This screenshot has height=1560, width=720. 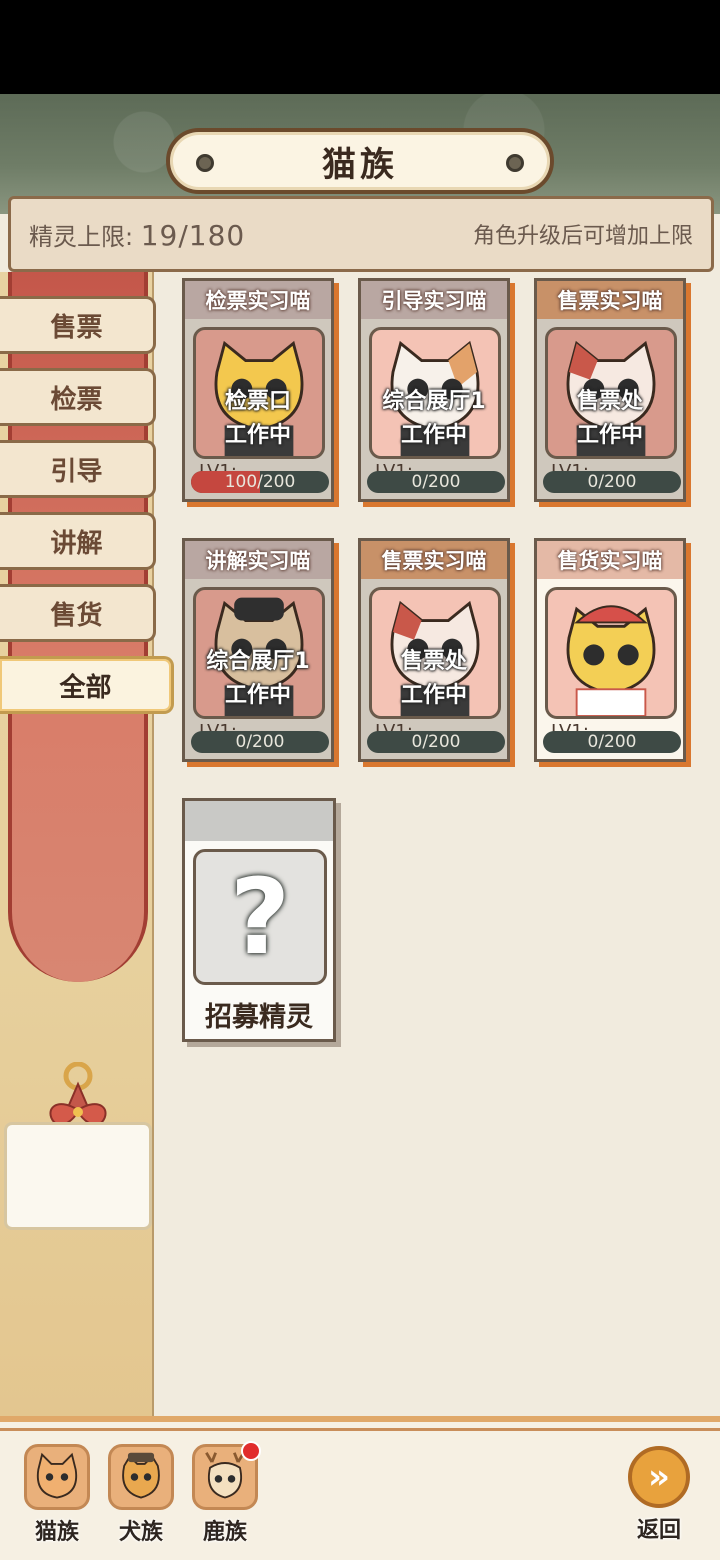 I want to click on dog-icon, so click(x=141, y=1477).